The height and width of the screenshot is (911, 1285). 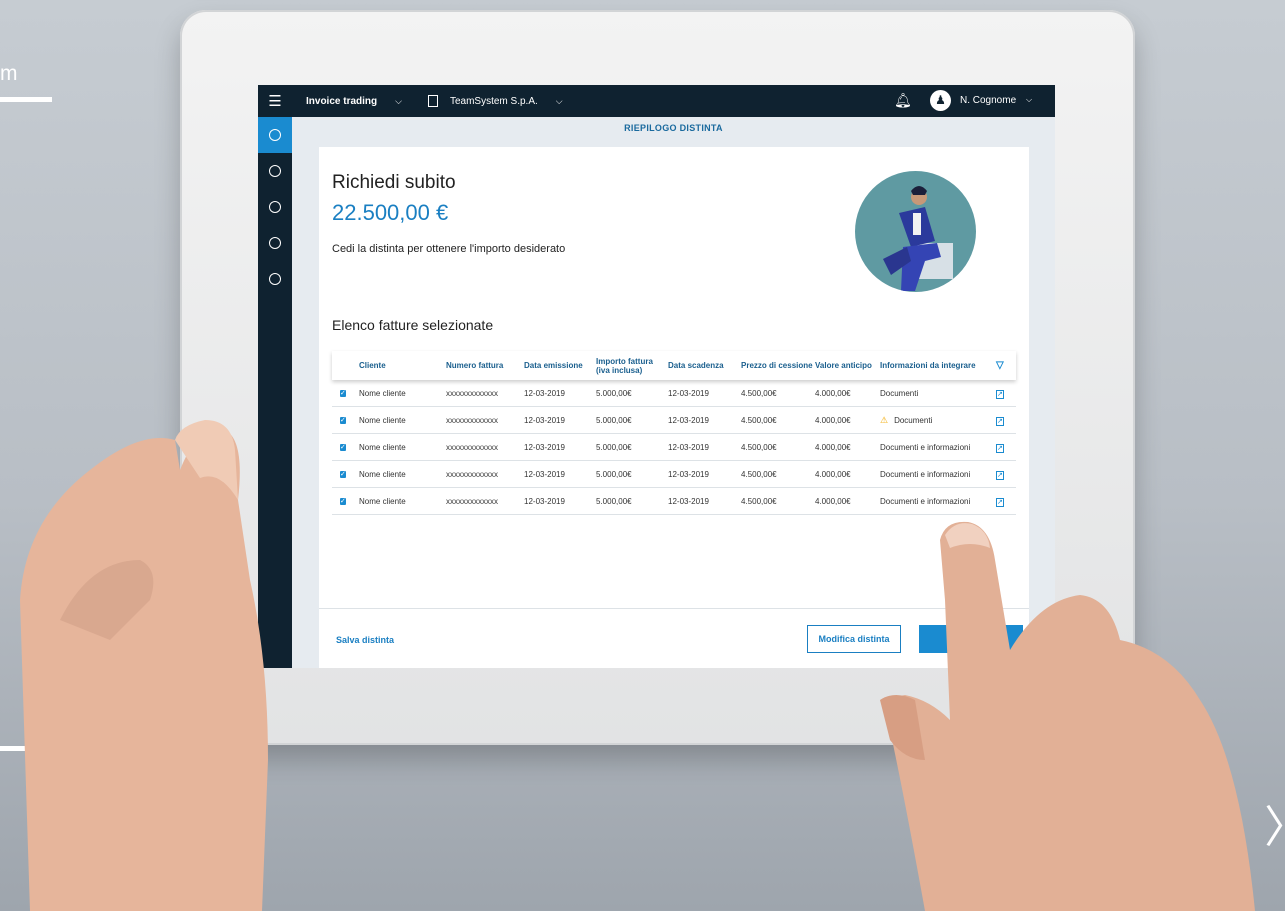 I want to click on slide-title-fragment: m, so click(x=9, y=73).